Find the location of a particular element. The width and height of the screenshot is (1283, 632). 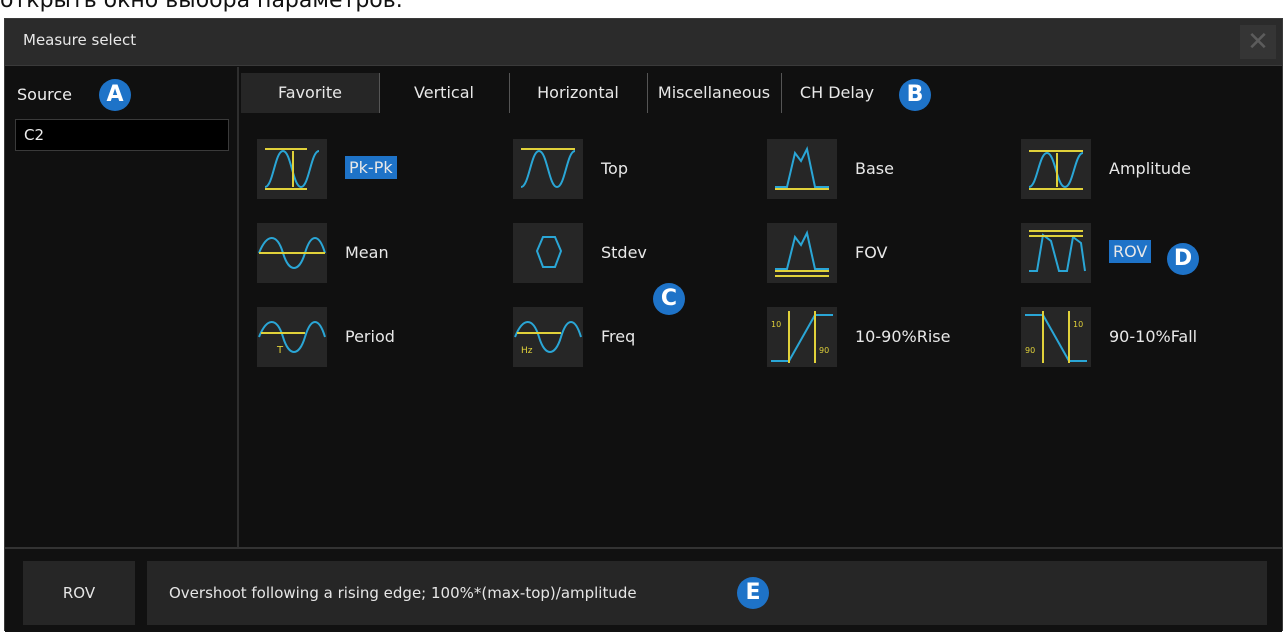

tab-miscellaneous: Miscellaneous is located at coordinates (714, 93).